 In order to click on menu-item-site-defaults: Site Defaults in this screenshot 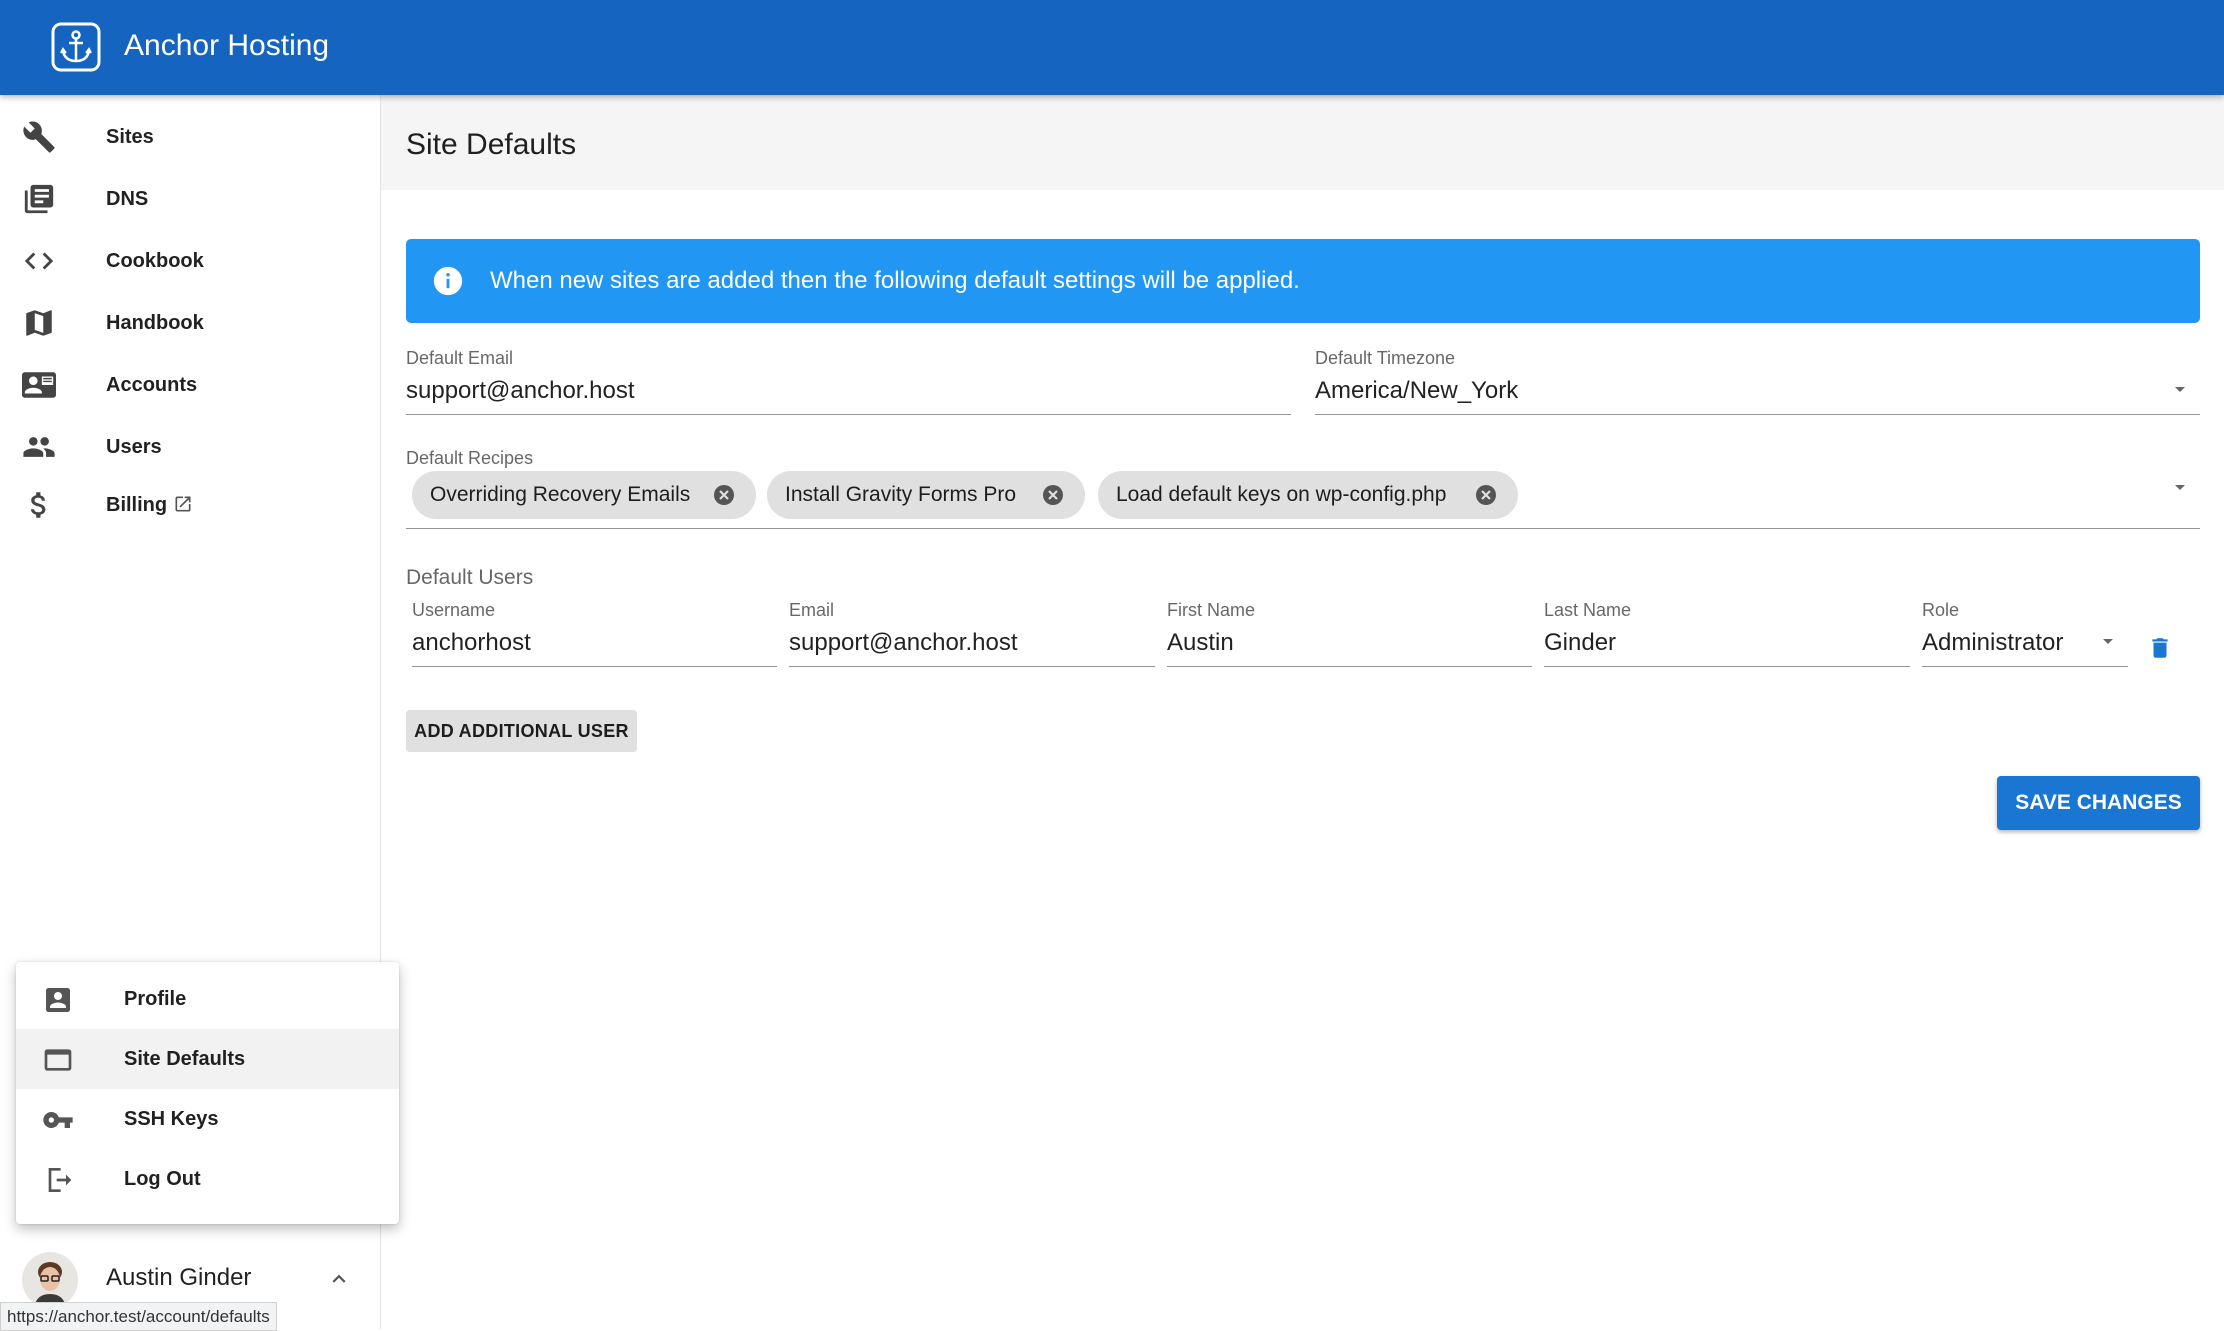, I will do `click(207, 1059)`.